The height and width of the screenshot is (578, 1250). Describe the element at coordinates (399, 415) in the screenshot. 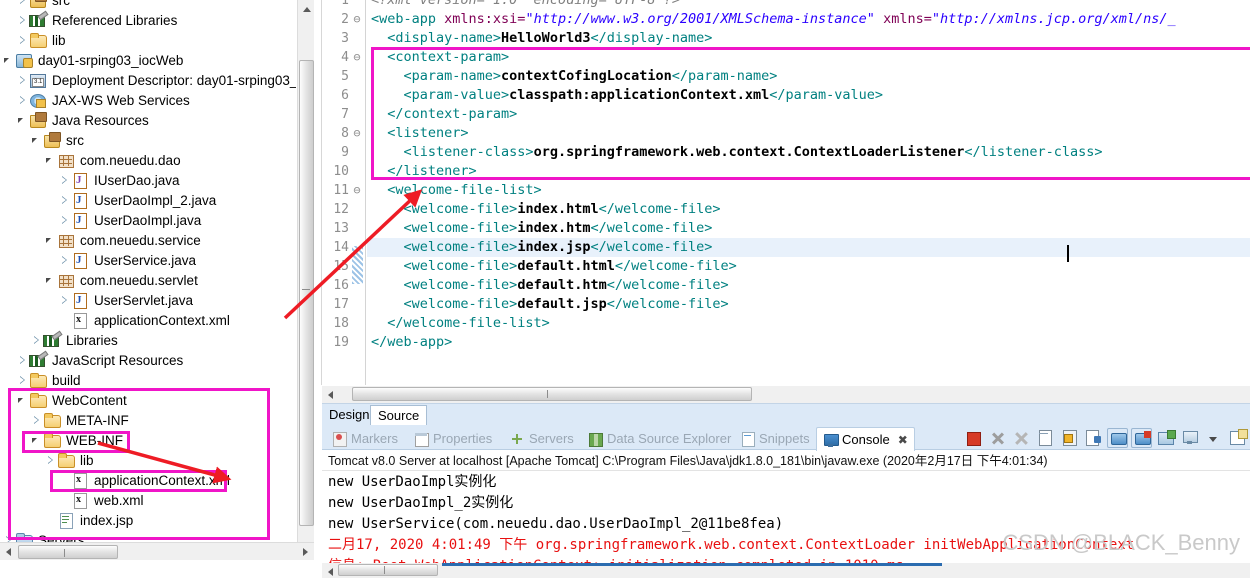

I see `tab-source: Source` at that location.